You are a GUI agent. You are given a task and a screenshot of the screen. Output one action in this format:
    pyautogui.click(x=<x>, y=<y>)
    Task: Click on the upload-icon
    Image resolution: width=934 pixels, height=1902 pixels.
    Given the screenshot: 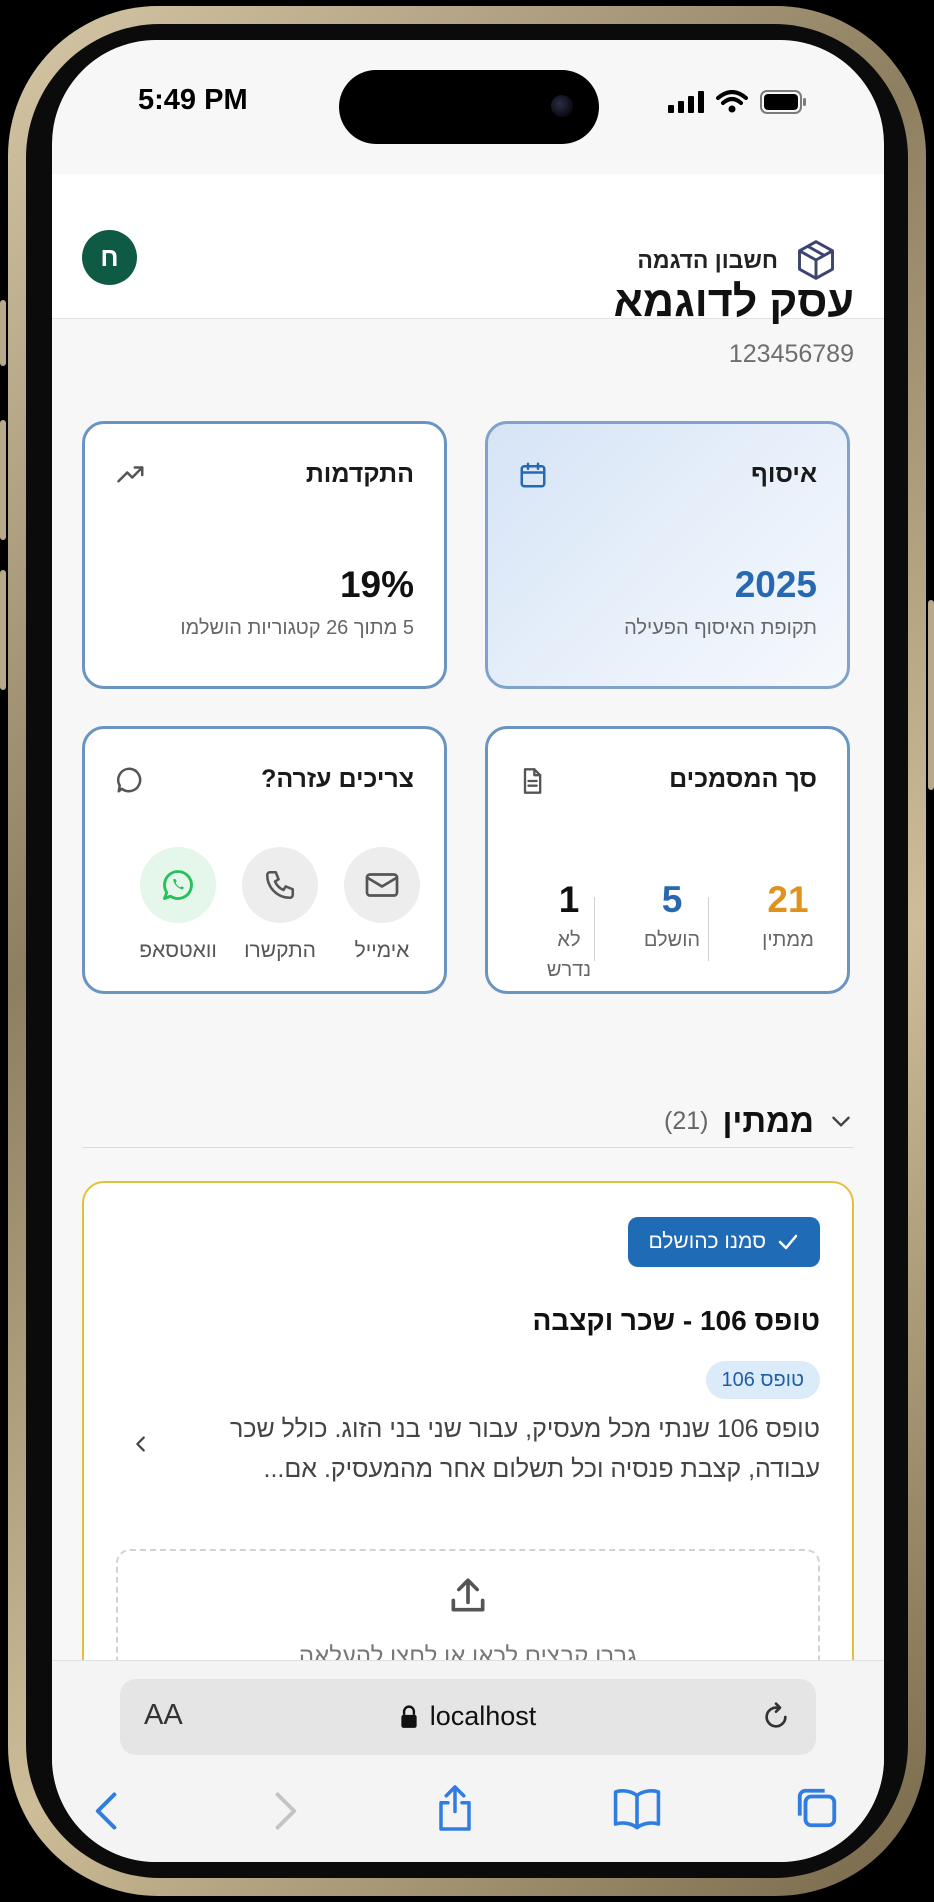 What is the action you would take?
    pyautogui.click(x=468, y=1595)
    